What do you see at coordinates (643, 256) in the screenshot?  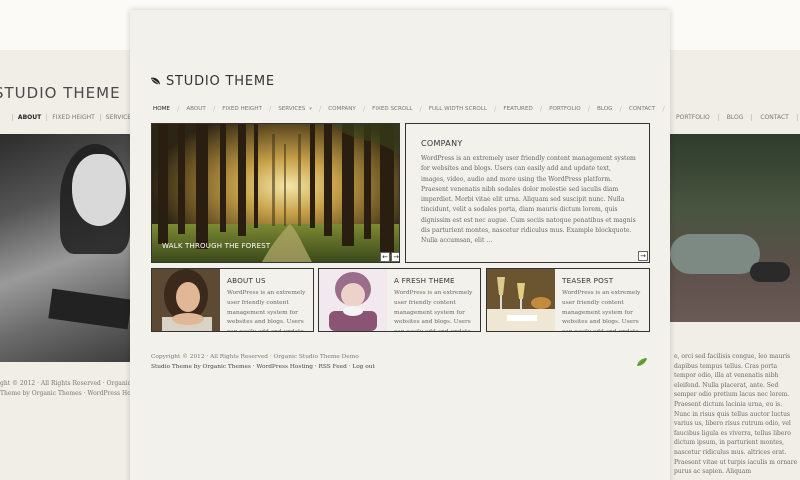 I see `company-more-button: →` at bounding box center [643, 256].